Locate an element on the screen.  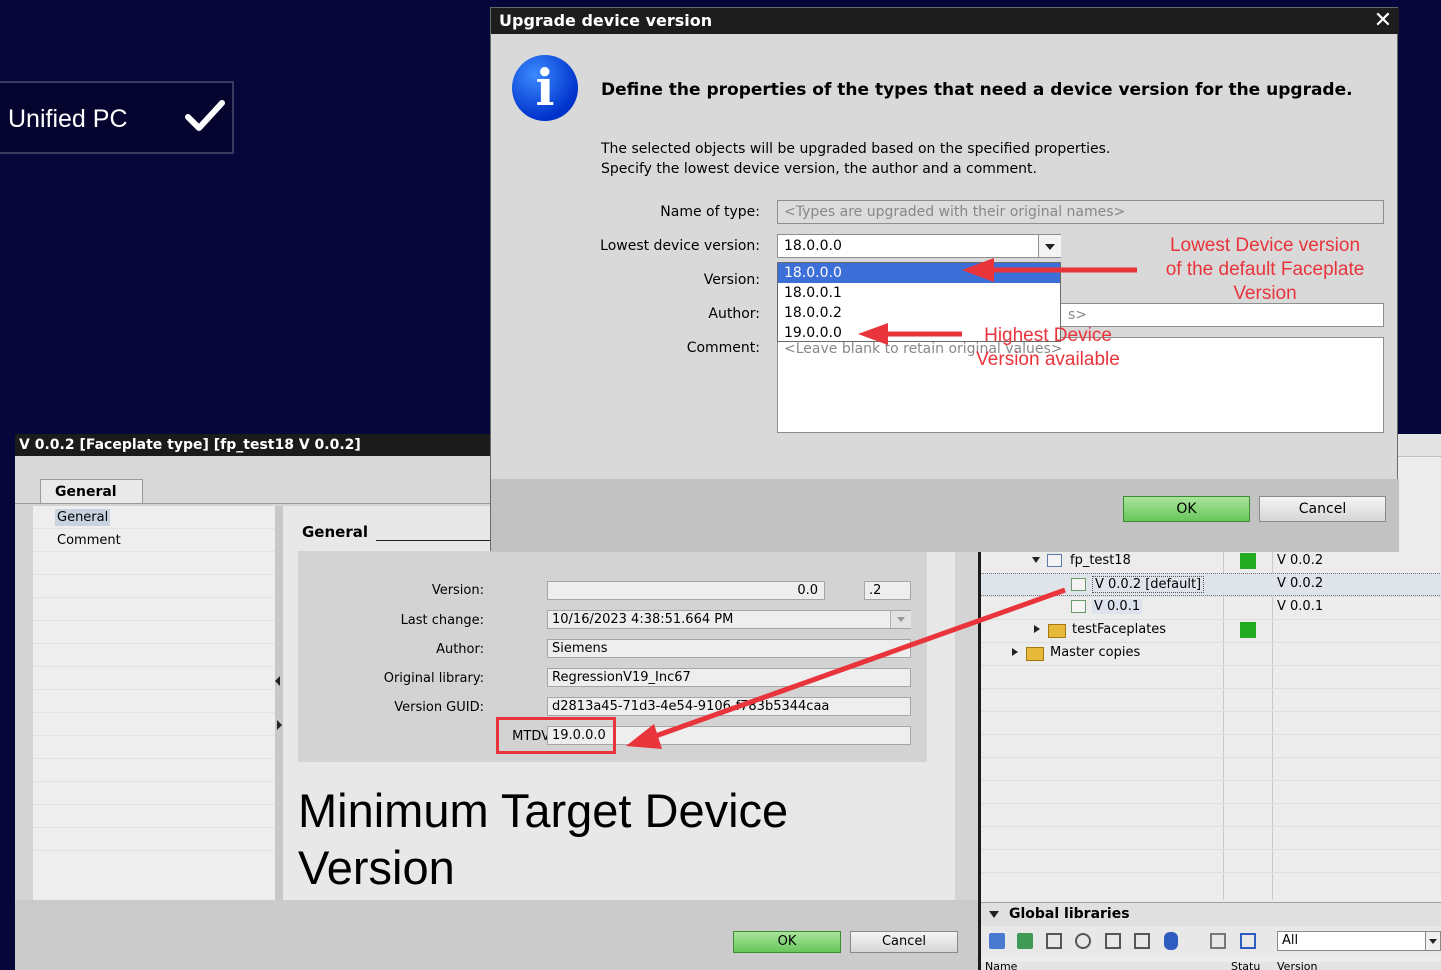
note-line: Highest Device is located at coordinates (1048, 335).